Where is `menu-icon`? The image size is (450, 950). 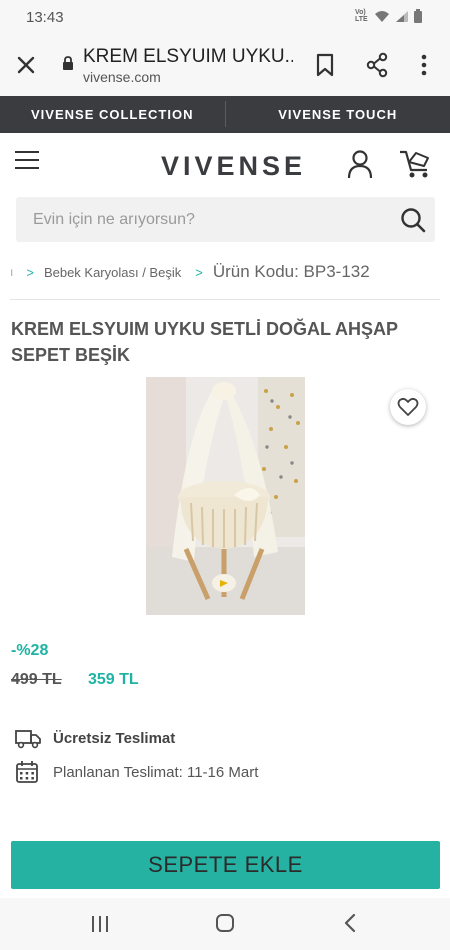 menu-icon is located at coordinates (27, 161).